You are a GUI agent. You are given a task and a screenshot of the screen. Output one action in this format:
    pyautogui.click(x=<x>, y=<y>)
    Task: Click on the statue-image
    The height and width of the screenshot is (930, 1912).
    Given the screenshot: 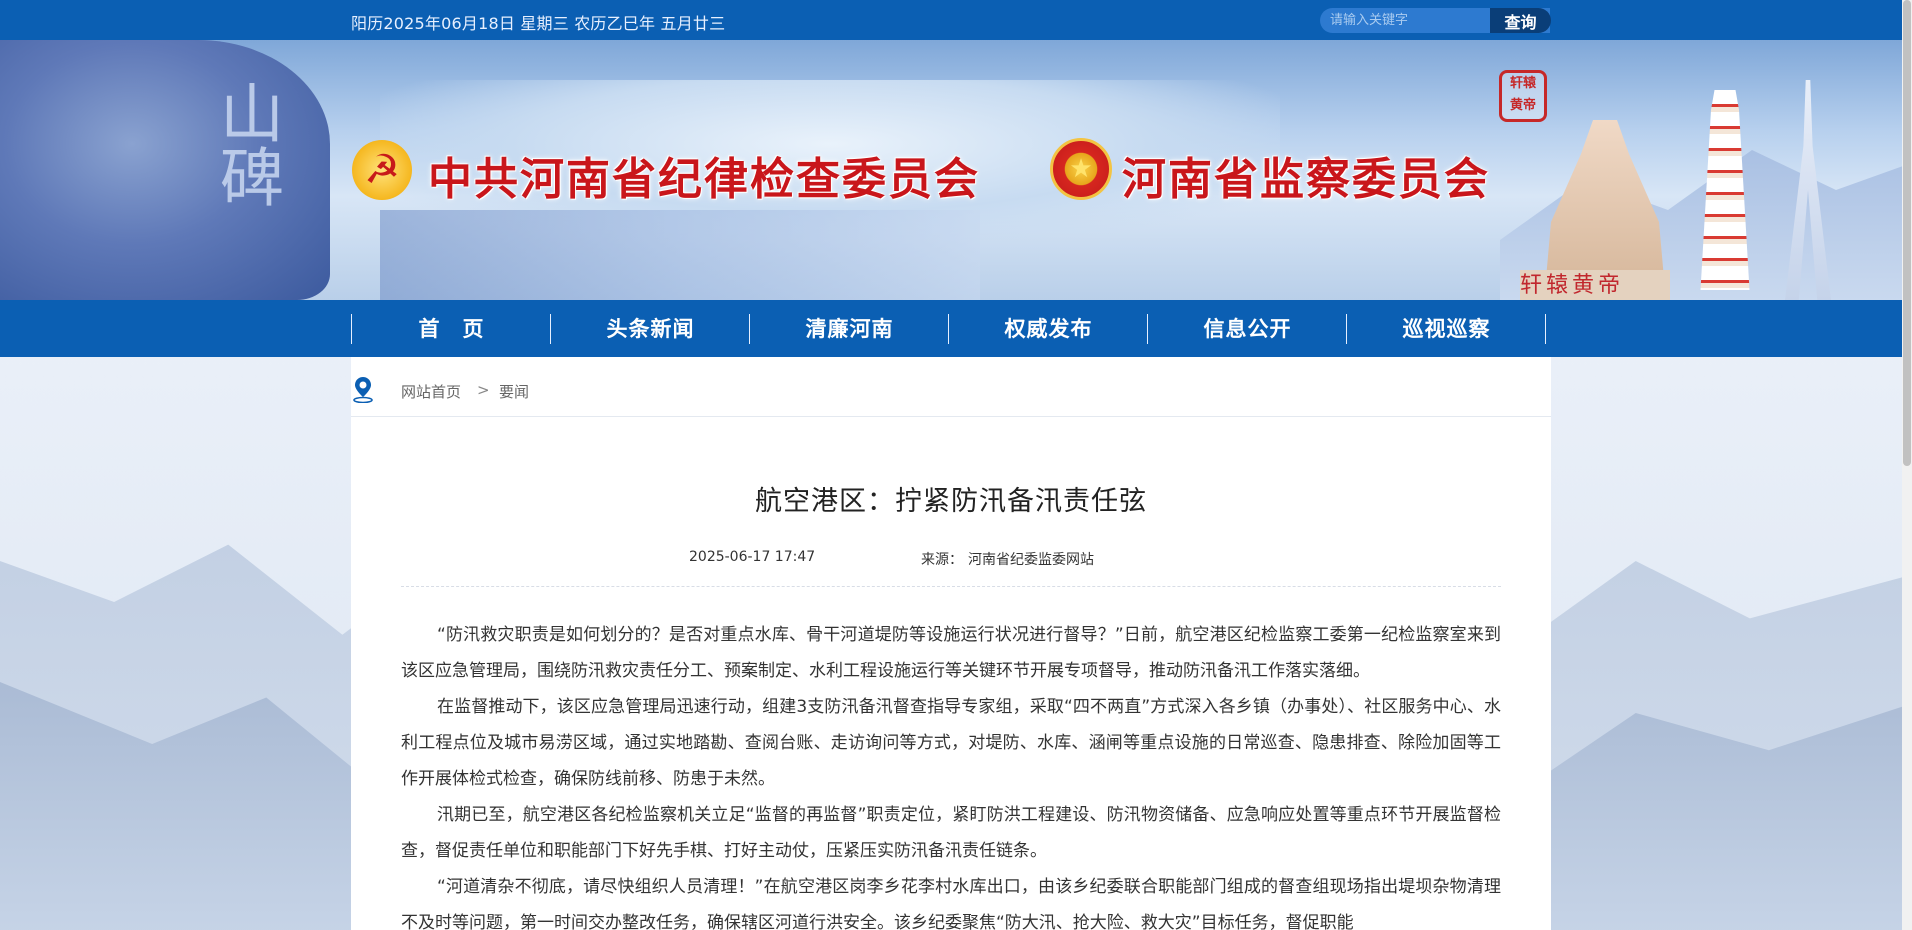 What is the action you would take?
    pyautogui.click(x=1605, y=205)
    